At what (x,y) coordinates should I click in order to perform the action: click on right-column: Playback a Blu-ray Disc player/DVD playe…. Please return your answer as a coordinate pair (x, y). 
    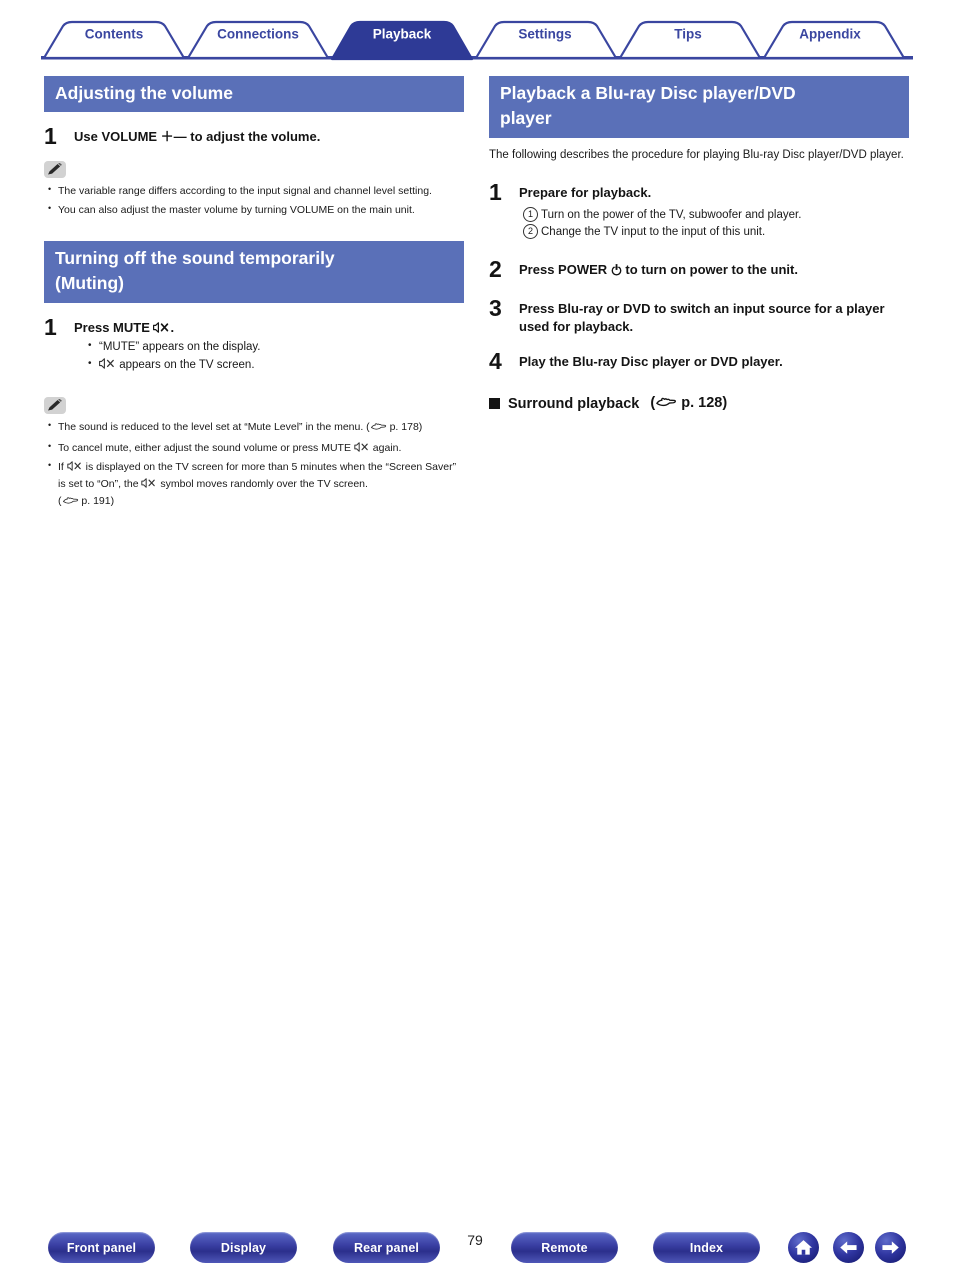
    Looking at the image, I should click on (699, 244).